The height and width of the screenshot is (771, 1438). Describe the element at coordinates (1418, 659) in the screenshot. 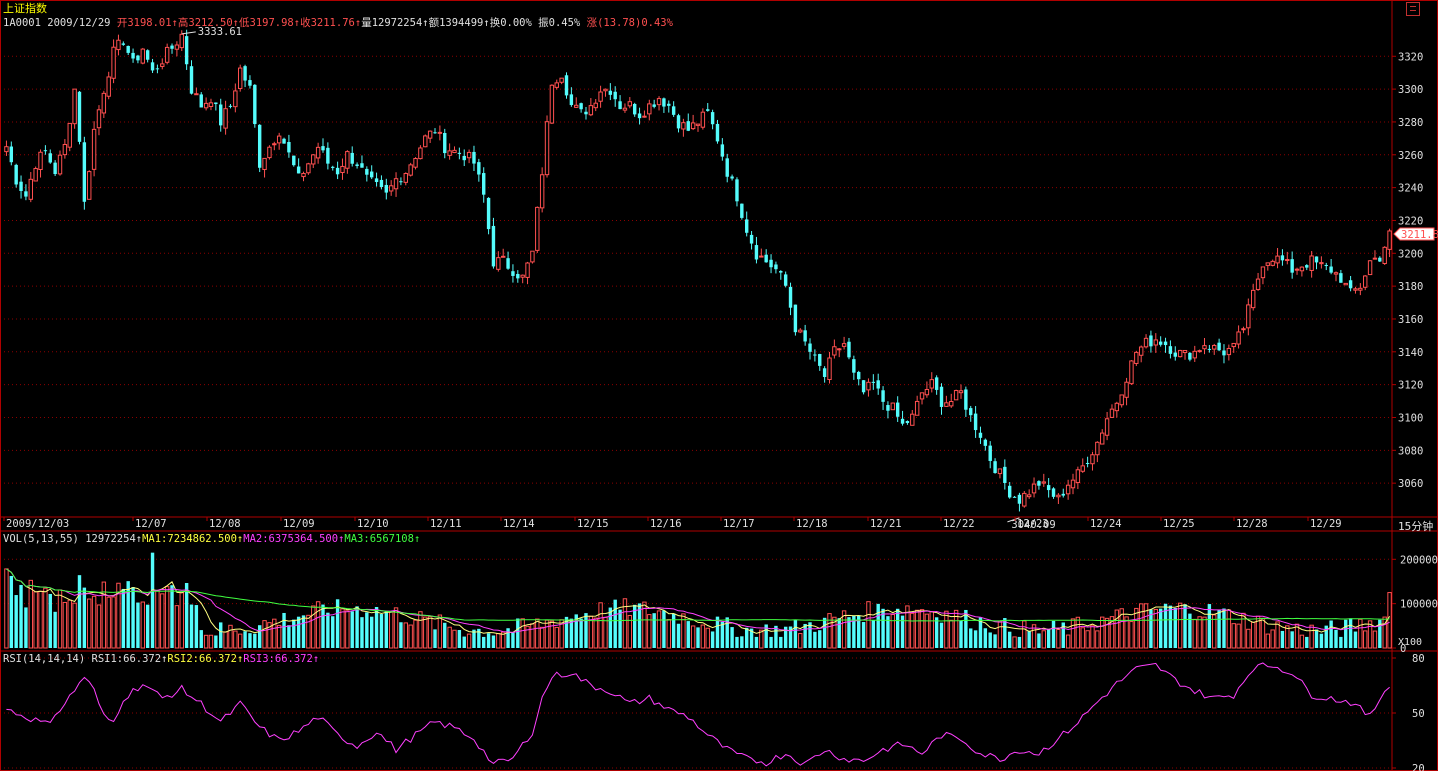

I see `rsi-tick-label: 80` at that location.